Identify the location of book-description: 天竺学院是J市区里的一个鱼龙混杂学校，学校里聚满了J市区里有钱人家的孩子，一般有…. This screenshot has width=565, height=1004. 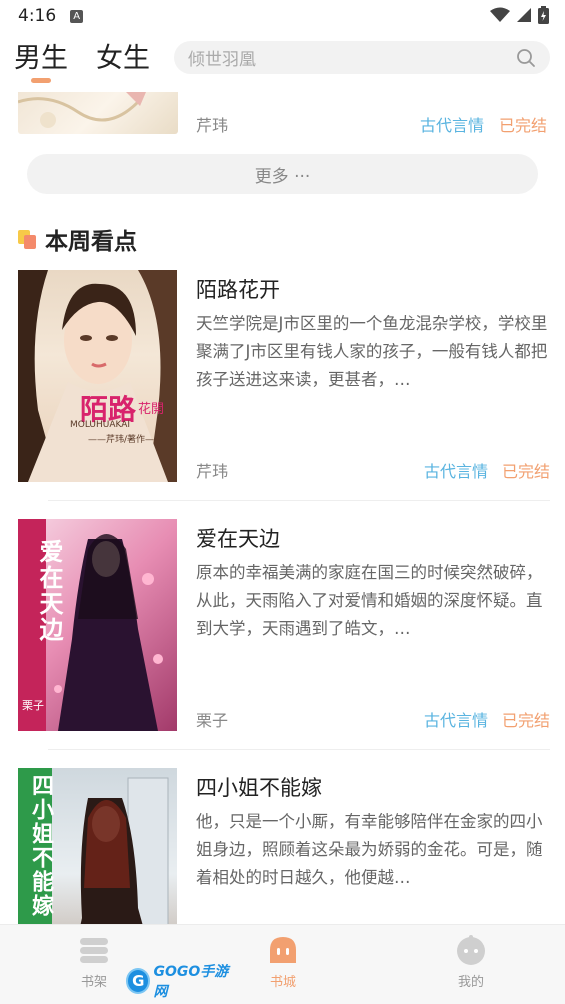
(372, 351).